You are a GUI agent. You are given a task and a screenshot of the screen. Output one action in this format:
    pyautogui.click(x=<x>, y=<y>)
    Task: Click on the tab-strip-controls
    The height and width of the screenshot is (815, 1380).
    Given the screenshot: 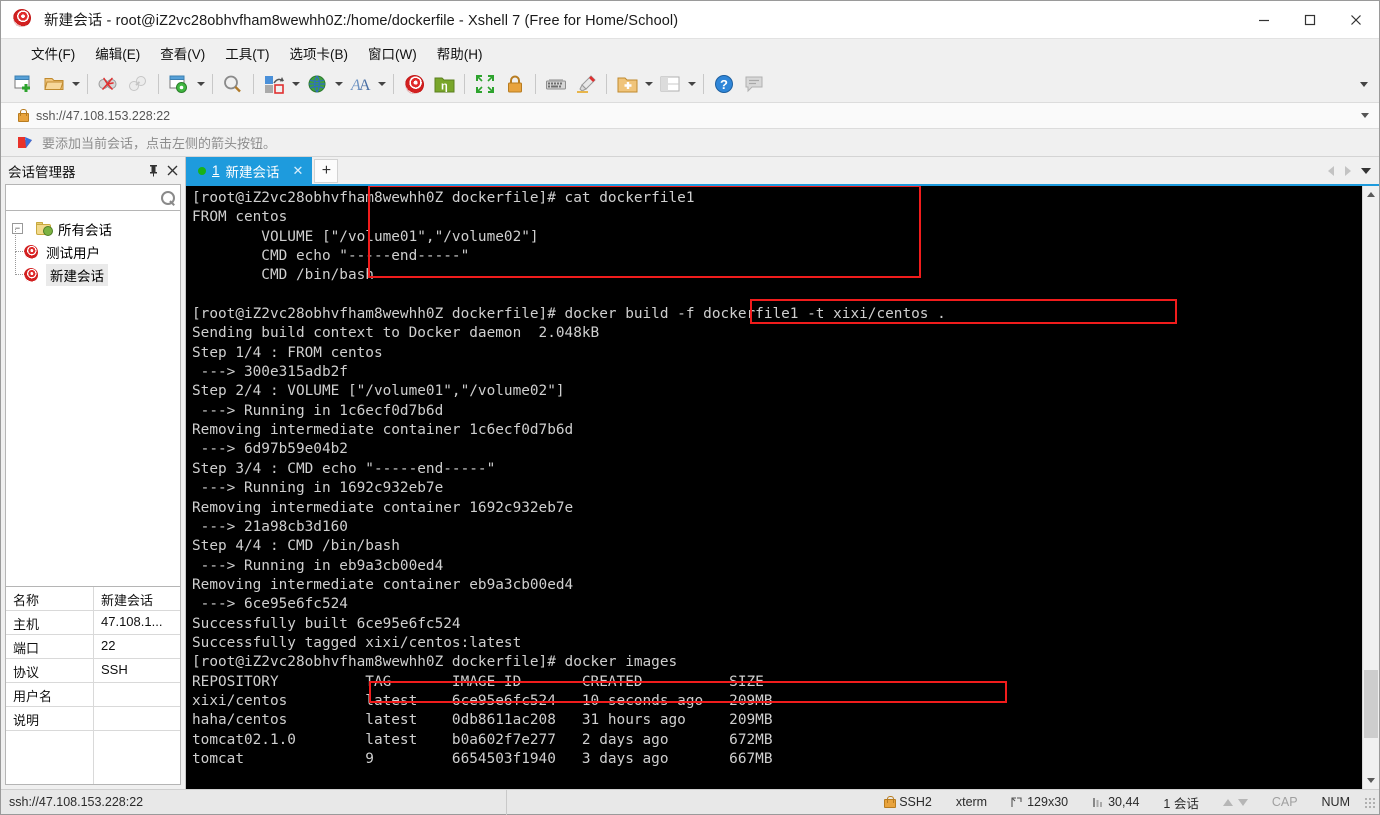 What is the action you would take?
    pyautogui.click(x=1351, y=170)
    